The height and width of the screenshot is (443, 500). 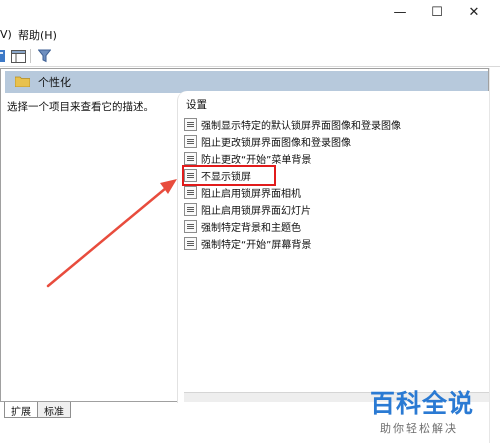 I want to click on menu-help: 帮助(H), so click(x=37, y=35).